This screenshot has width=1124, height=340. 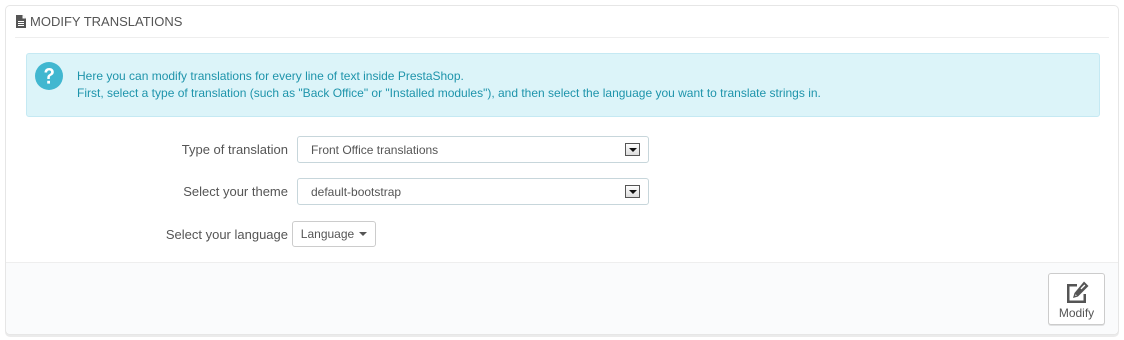 I want to click on caret-down-icon, so click(x=363, y=234).